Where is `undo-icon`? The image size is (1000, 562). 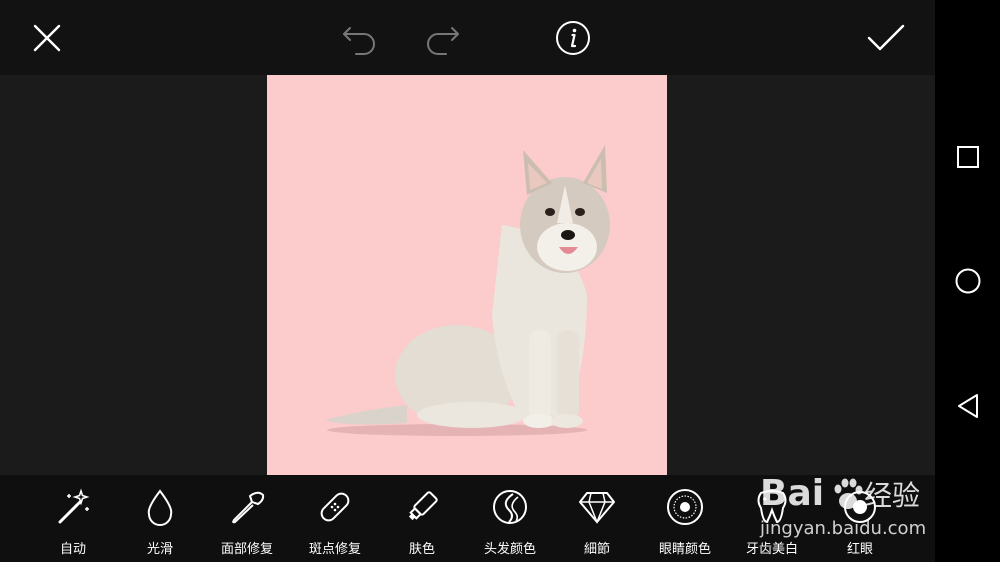
undo-icon is located at coordinates (359, 41).